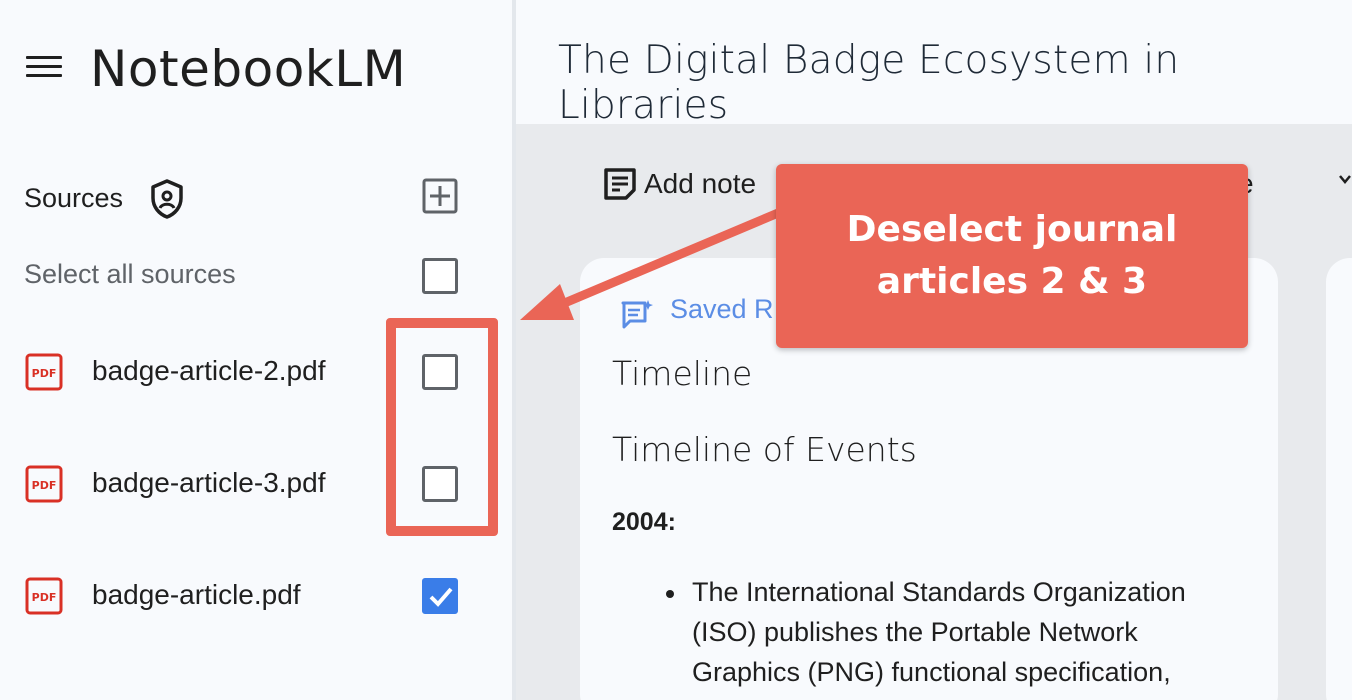 This screenshot has width=1352, height=700. What do you see at coordinates (440, 196) in the screenshot?
I see `add-source-button` at bounding box center [440, 196].